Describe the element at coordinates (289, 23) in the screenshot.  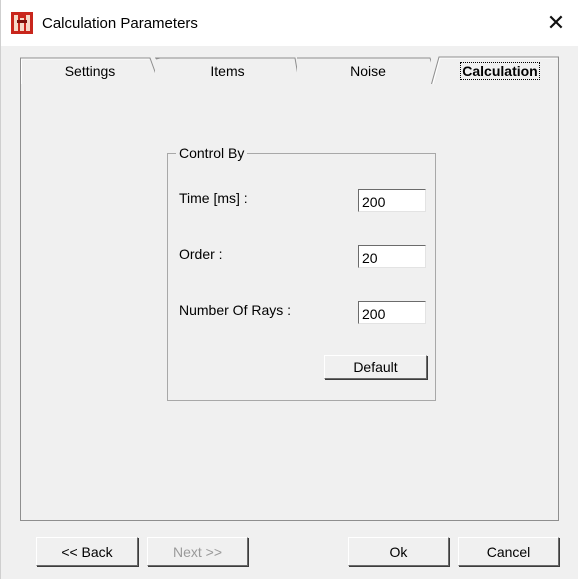
I see `title-bar: Calculation Parameters ✕` at that location.